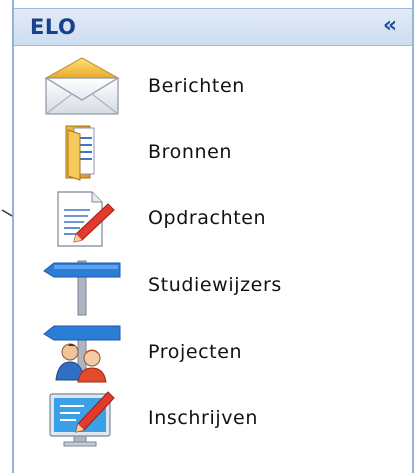 The height and width of the screenshot is (473, 418). What do you see at coordinates (203, 418) in the screenshot?
I see `menu-item-label: Inschrijven` at bounding box center [203, 418].